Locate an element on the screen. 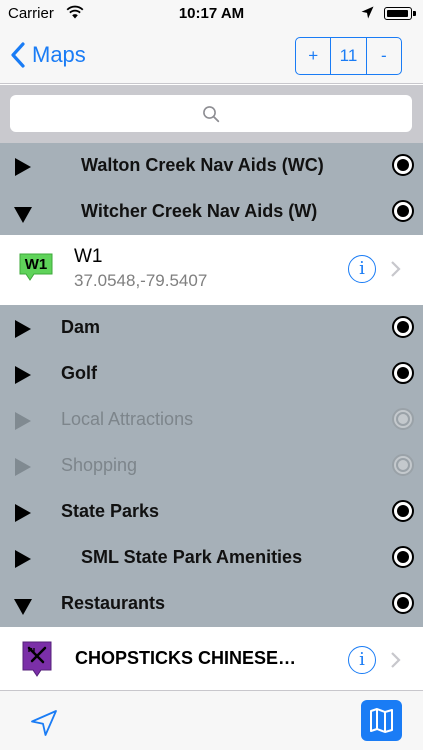 The image size is (423, 750). restaurant-icon is located at coordinates (37, 659).